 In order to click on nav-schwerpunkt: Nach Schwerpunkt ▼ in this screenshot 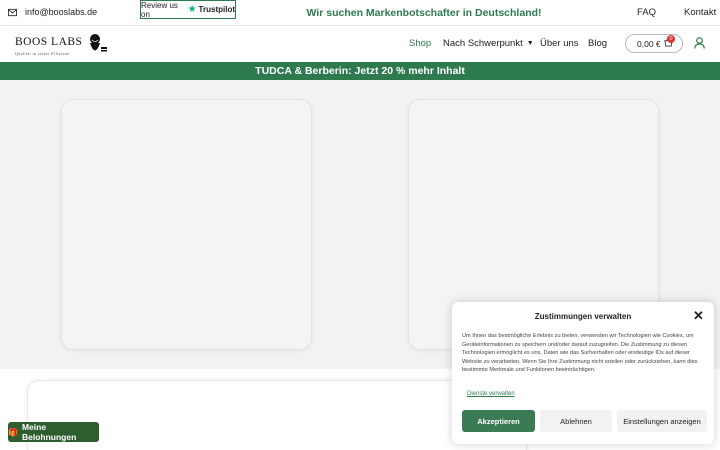, I will do `click(488, 43)`.